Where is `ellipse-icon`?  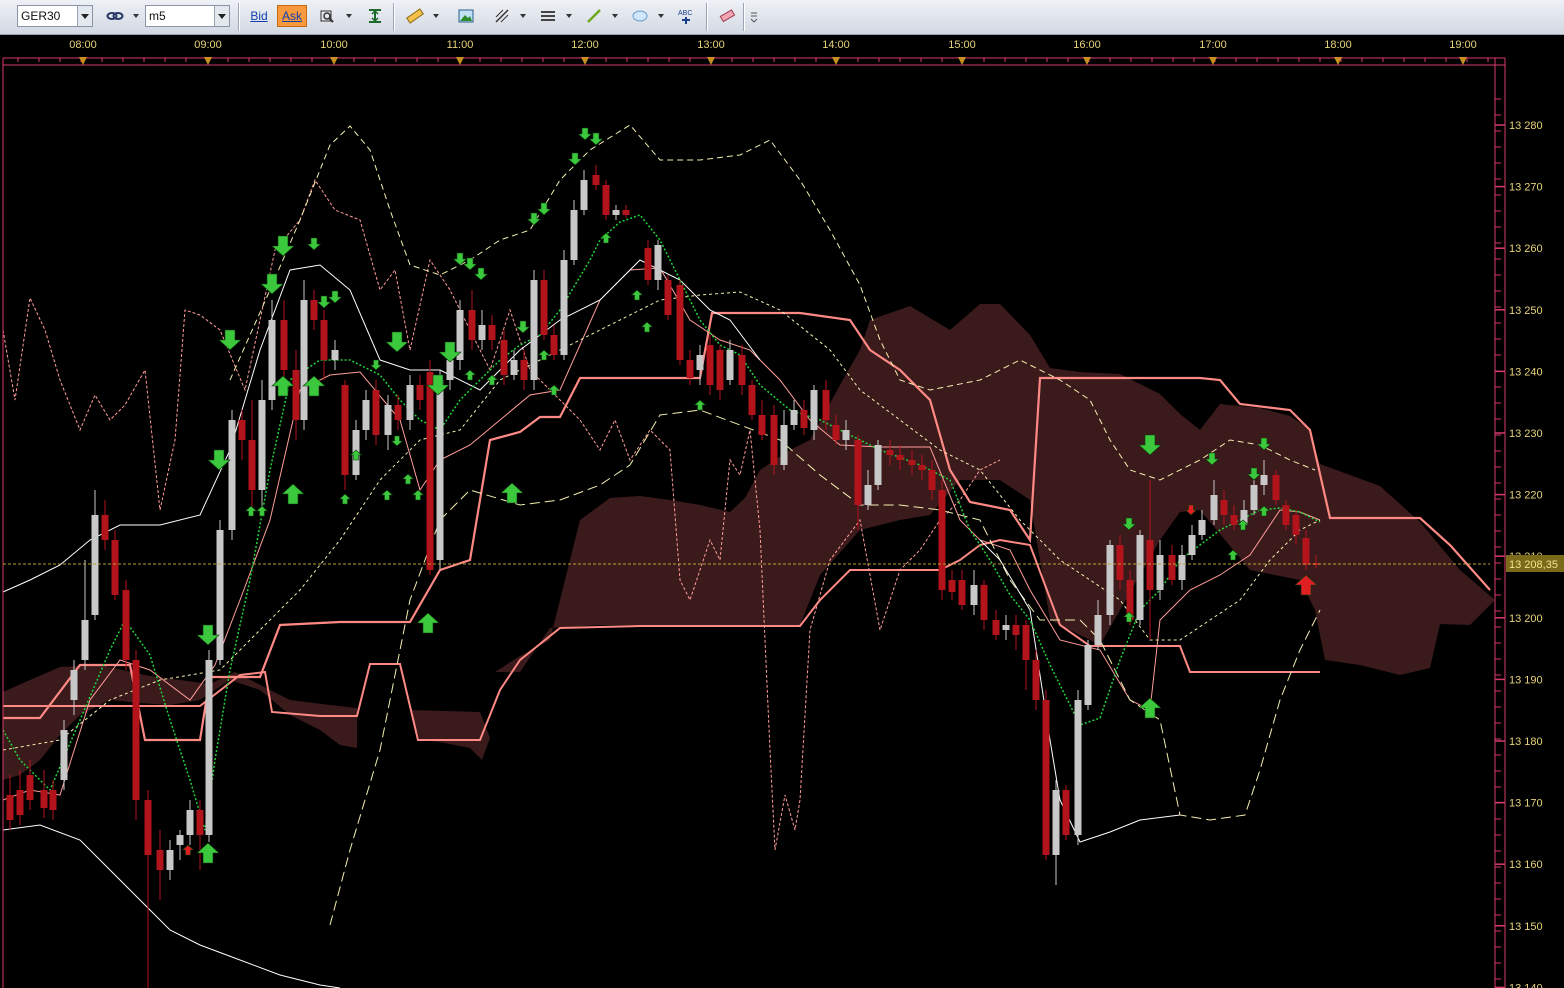
ellipse-icon is located at coordinates (639, 16).